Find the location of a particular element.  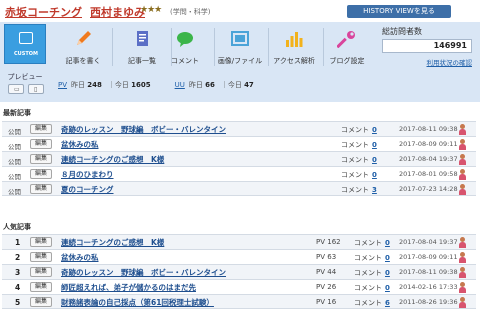

pencil-icon is located at coordinates (84, 38).